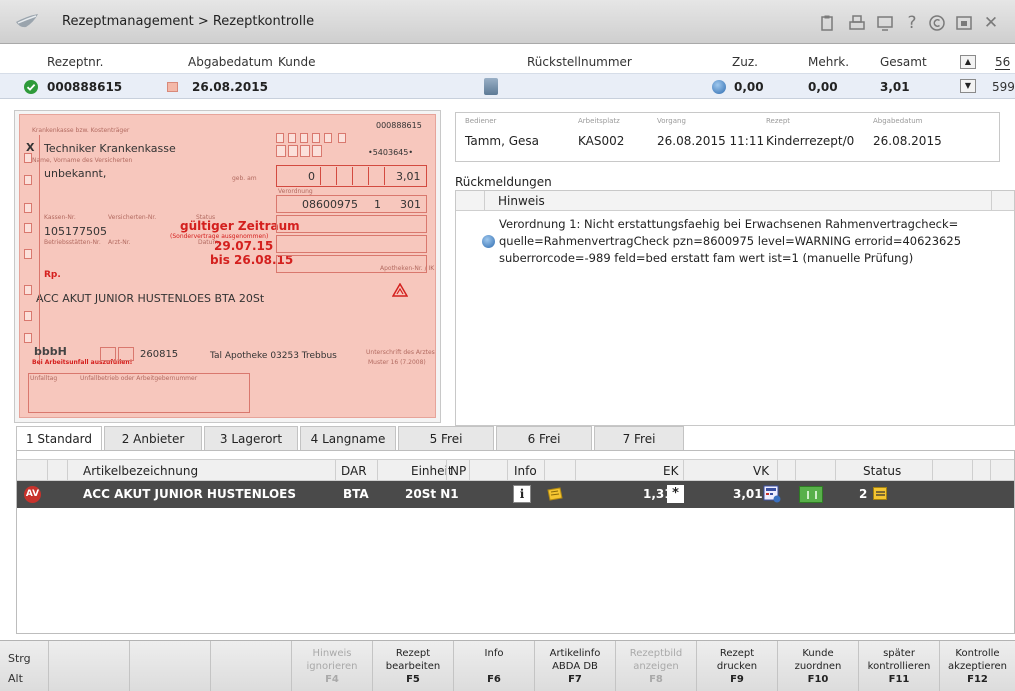 The width and height of the screenshot is (1015, 691). What do you see at coordinates (410, 204) in the screenshot?
I see `form-faktor: 301` at bounding box center [410, 204].